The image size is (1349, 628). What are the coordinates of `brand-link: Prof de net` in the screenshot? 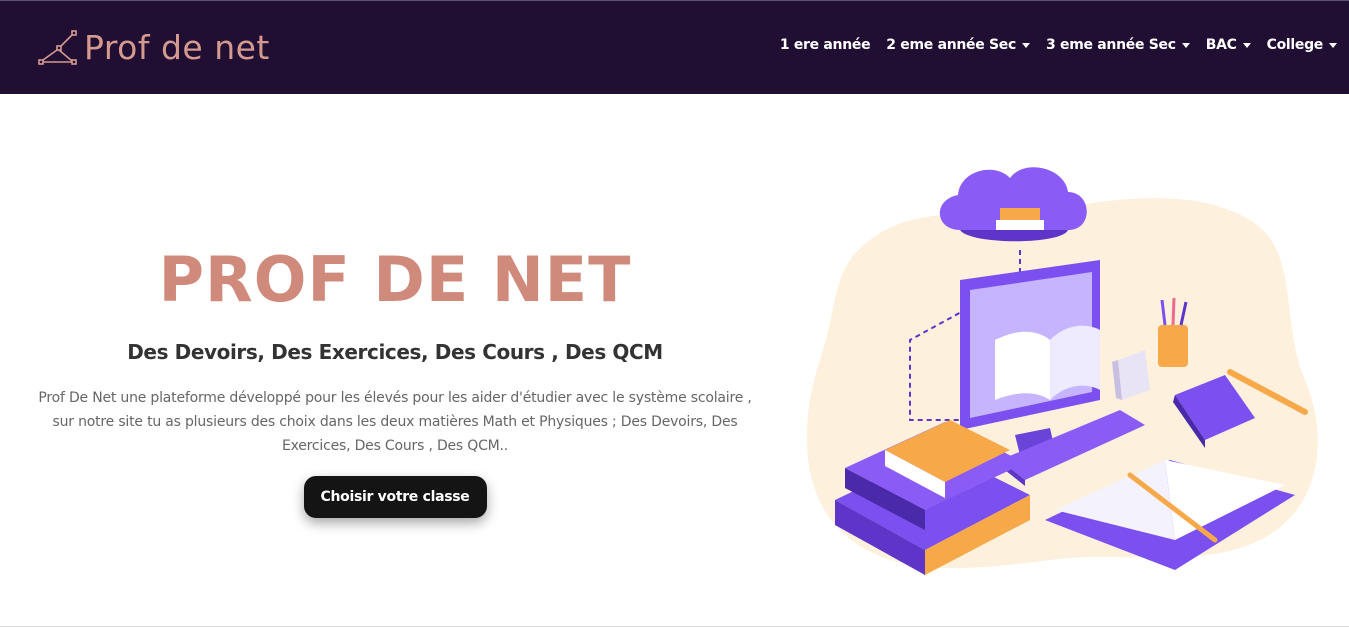 It's located at (153, 47).